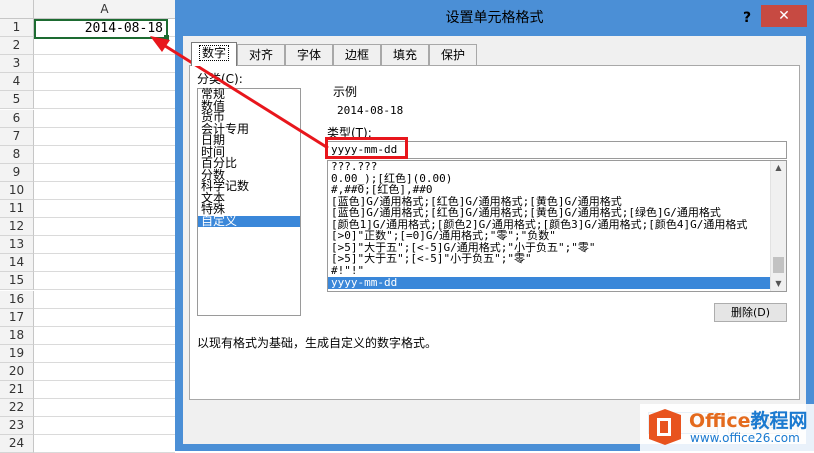 This screenshot has height=453, width=814. I want to click on row-header: 7, so click(17, 136).